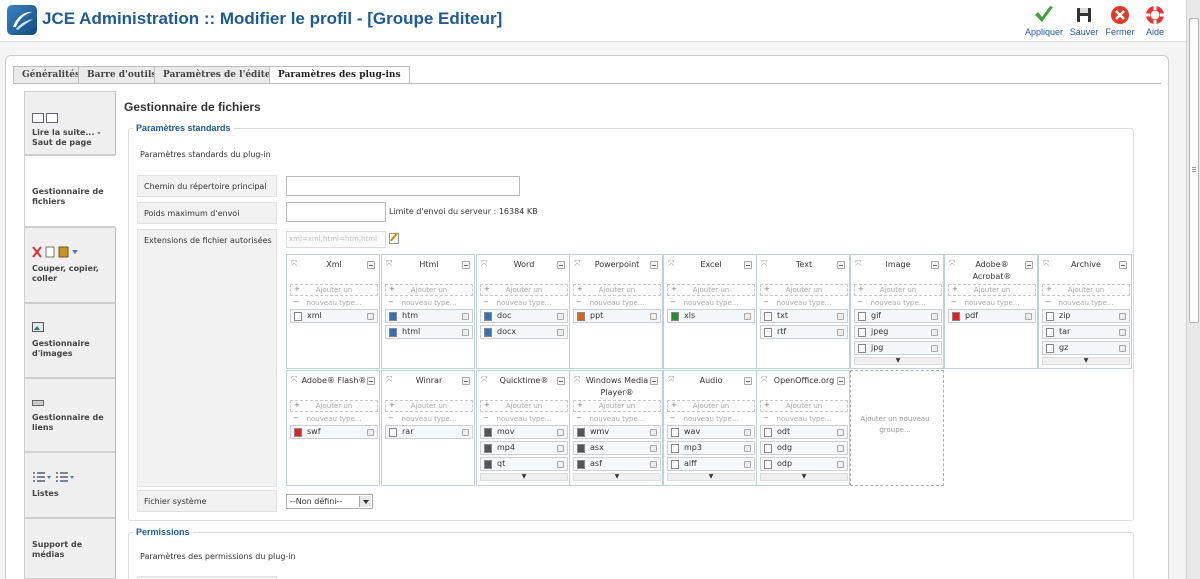  I want to click on sidebar-item-image-manager: Gestionnaire d'images, so click(70, 340).